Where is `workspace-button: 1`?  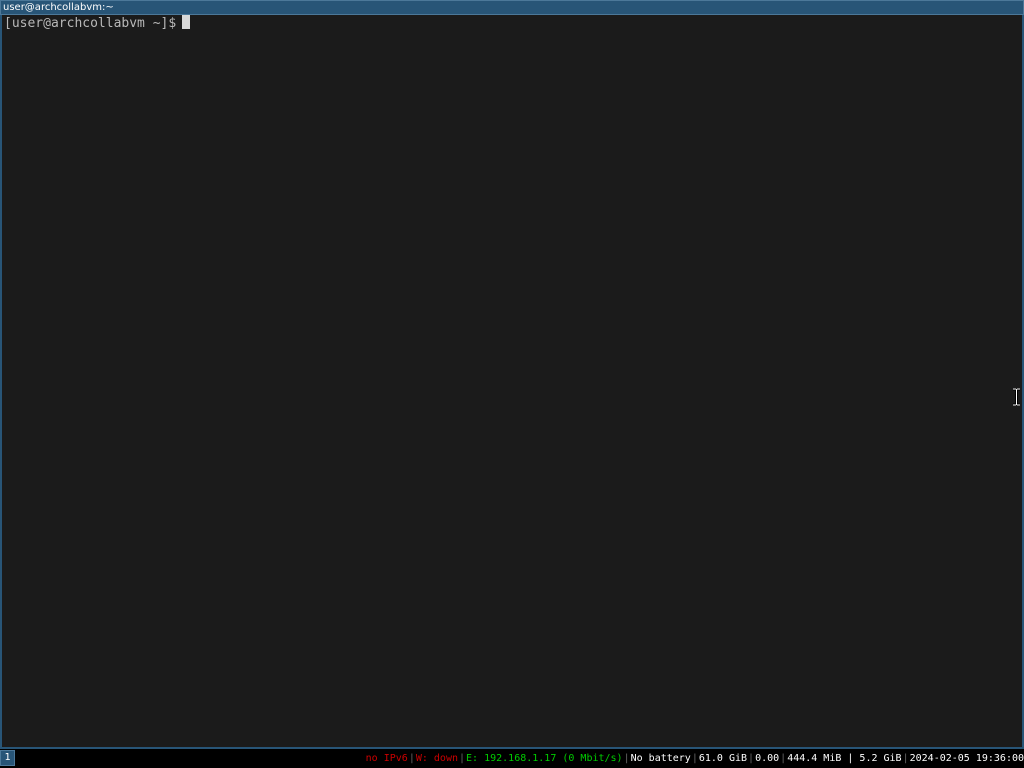 workspace-button: 1 is located at coordinates (7, 758).